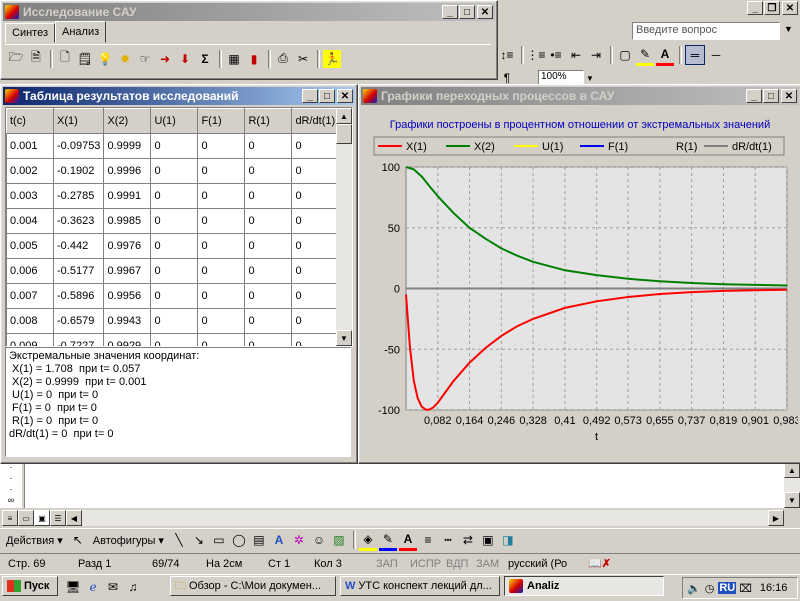 This screenshot has width=800, height=601. I want to click on calculator-icon: ✂, so click(303, 59).